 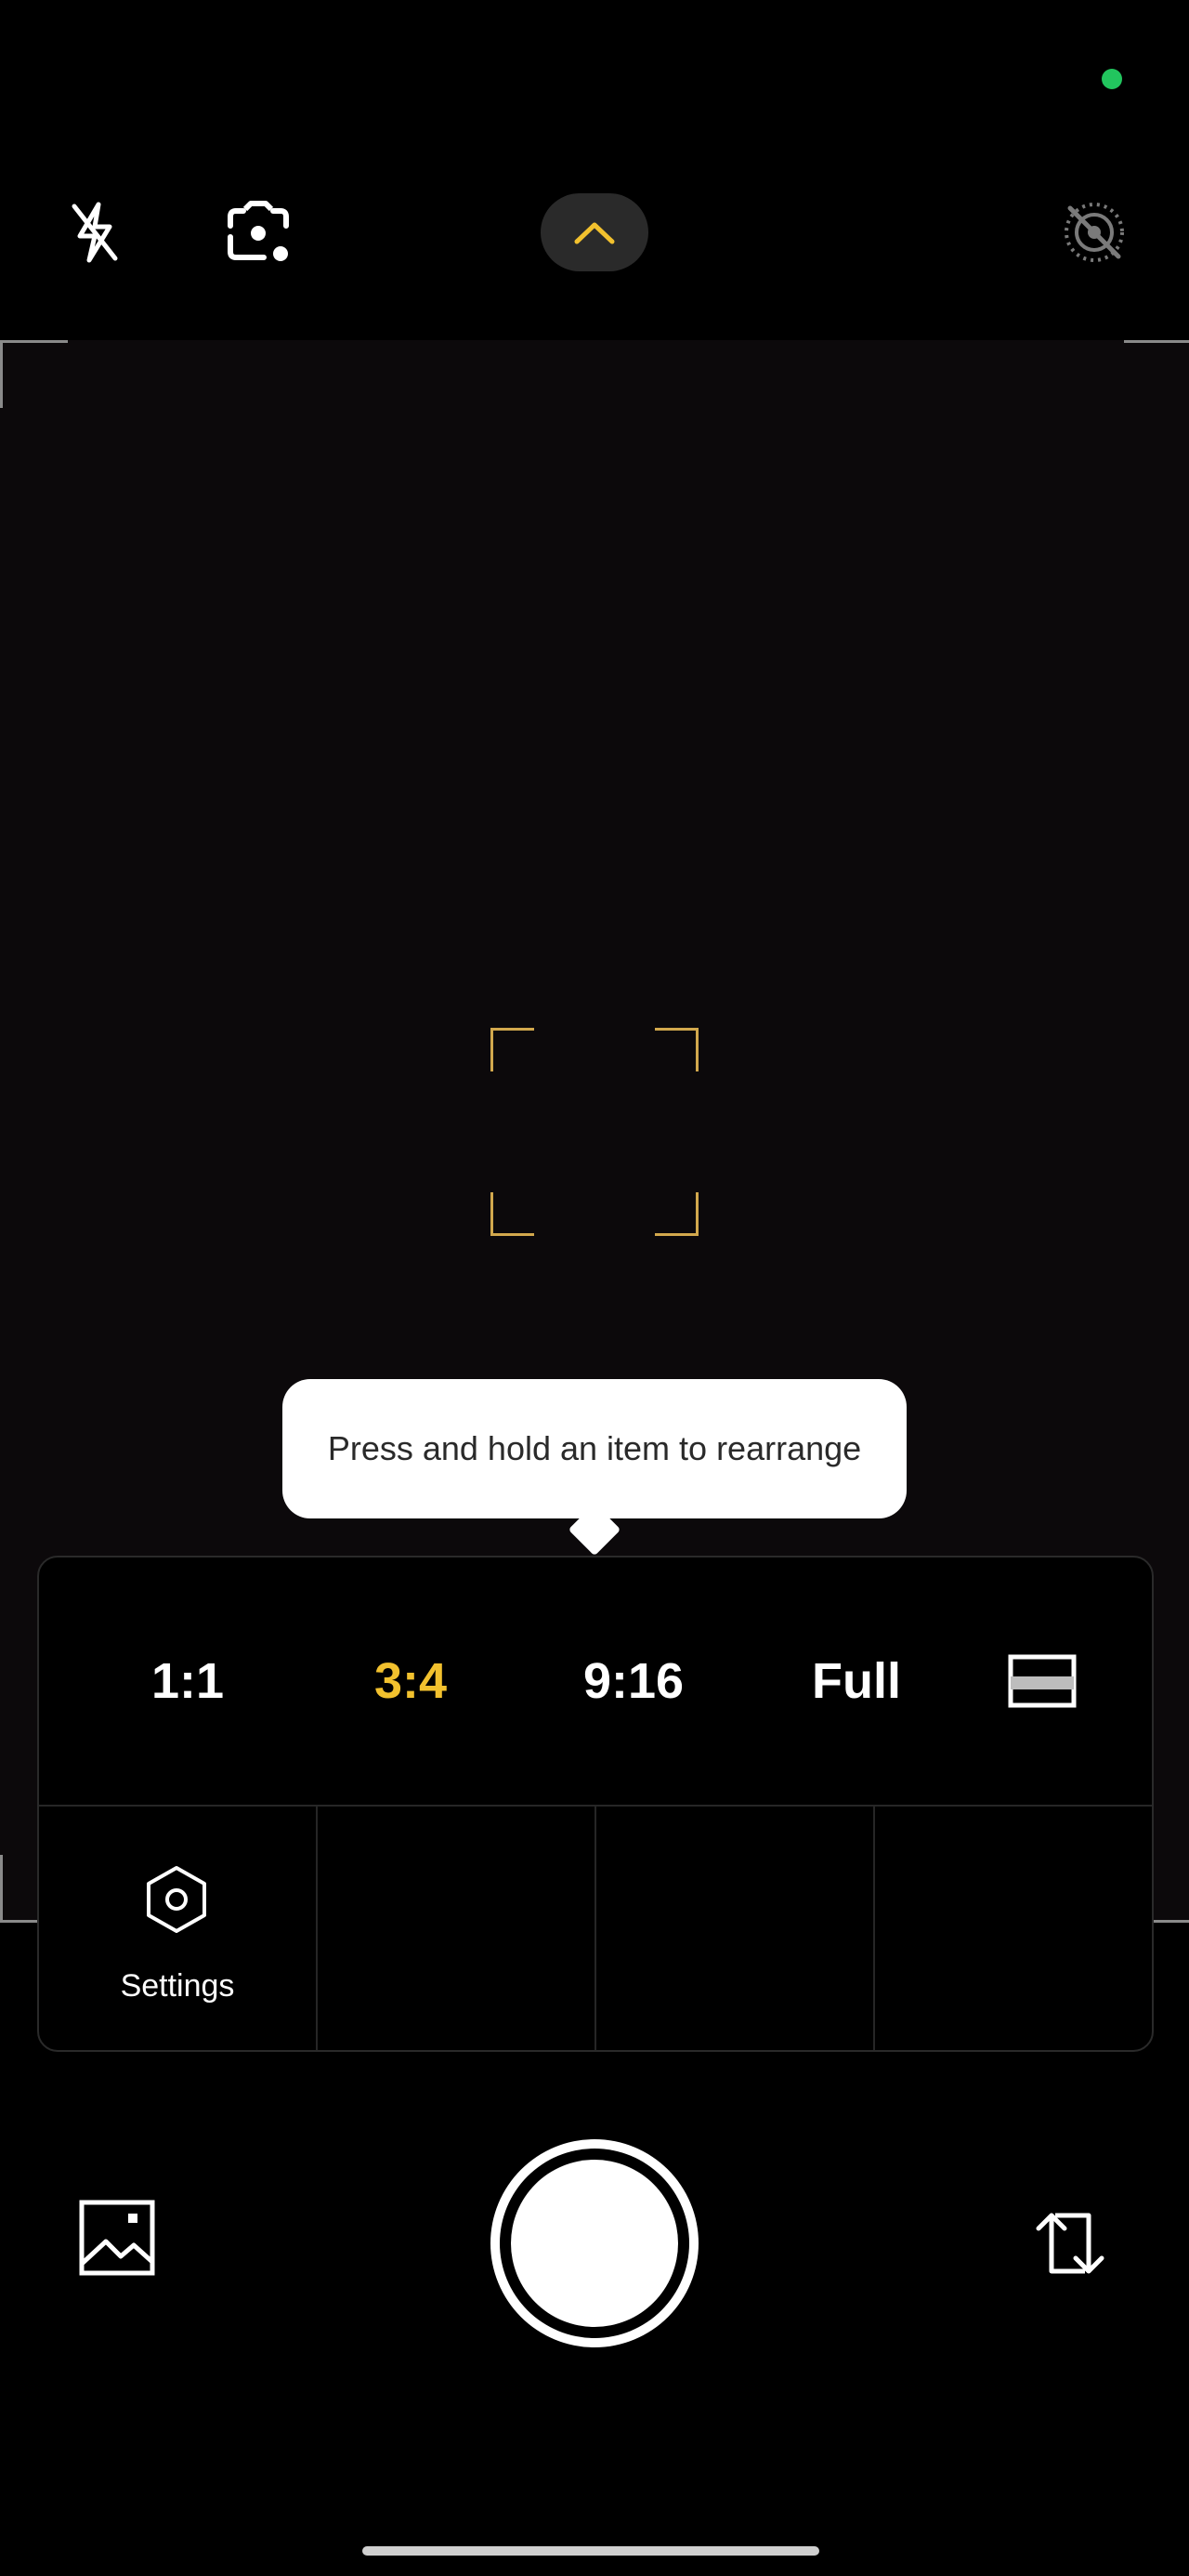 I want to click on live-photo-off-icon, so click(x=1094, y=232).